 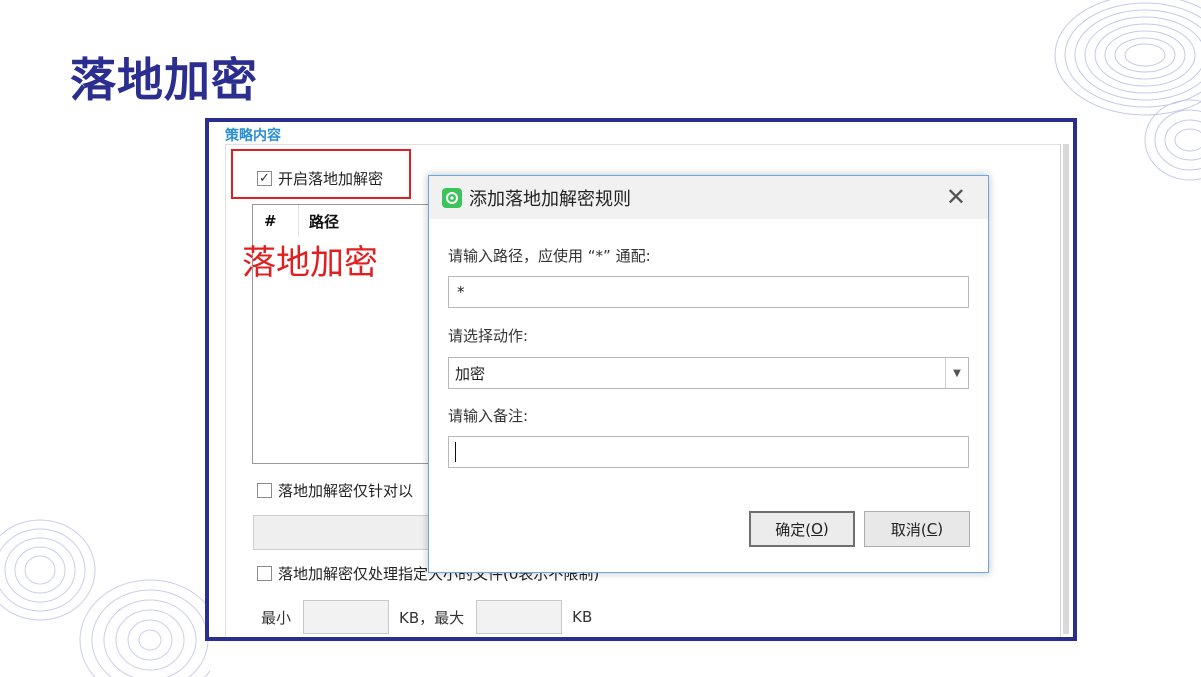 I want to click on close-icon: ✕, so click(x=956, y=197).